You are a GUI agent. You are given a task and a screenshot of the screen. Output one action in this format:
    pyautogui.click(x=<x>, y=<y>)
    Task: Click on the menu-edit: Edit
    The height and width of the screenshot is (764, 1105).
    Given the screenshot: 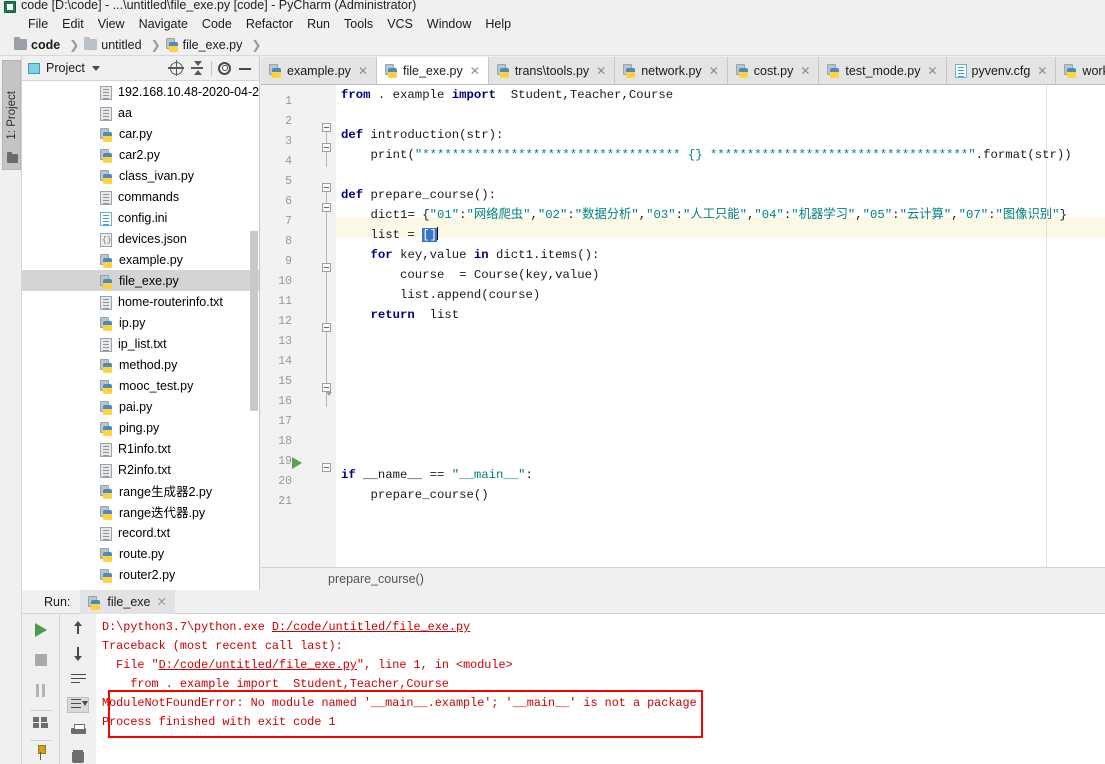 What is the action you would take?
    pyautogui.click(x=73, y=24)
    